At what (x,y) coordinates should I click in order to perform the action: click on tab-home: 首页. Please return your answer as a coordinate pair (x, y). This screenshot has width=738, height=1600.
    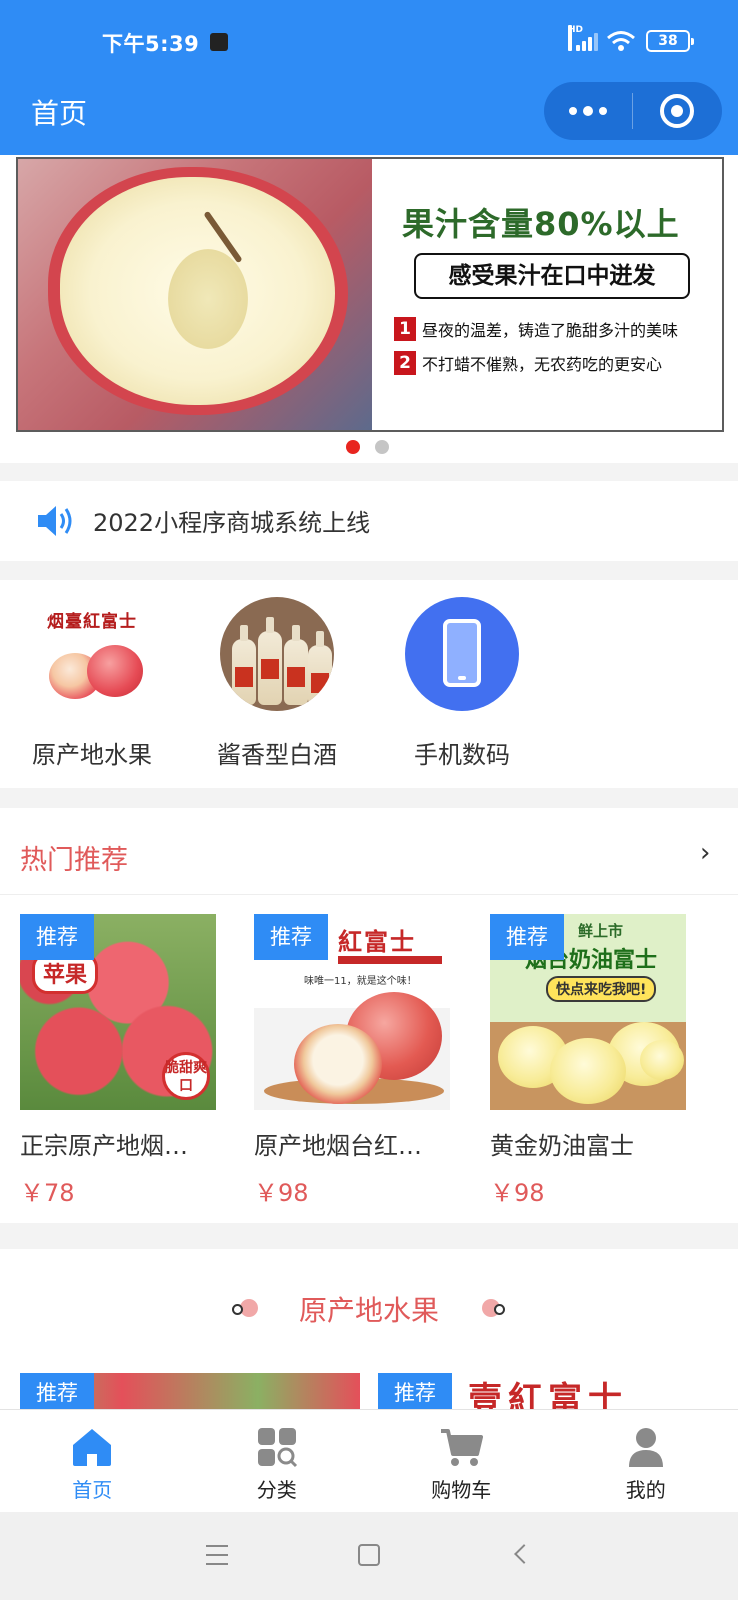
    Looking at the image, I should click on (92, 1461).